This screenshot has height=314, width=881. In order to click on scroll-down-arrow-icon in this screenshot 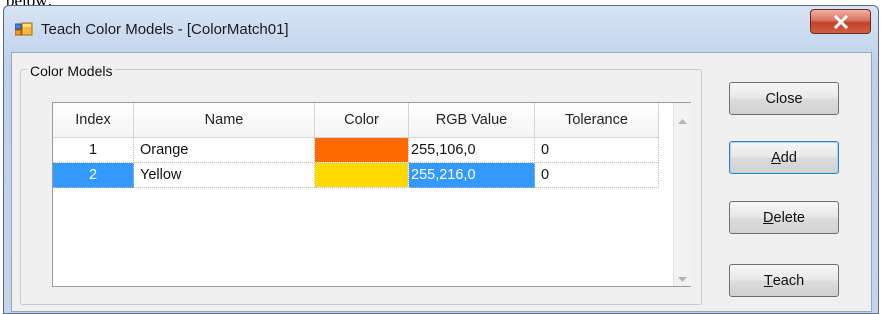, I will do `click(682, 276)`.